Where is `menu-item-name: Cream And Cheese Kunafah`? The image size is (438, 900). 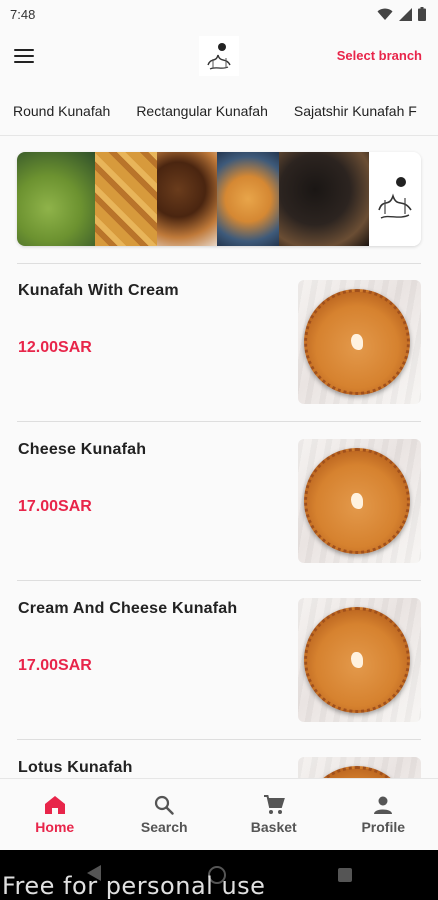
menu-item-name: Cream And Cheese Kunafah is located at coordinates (128, 608).